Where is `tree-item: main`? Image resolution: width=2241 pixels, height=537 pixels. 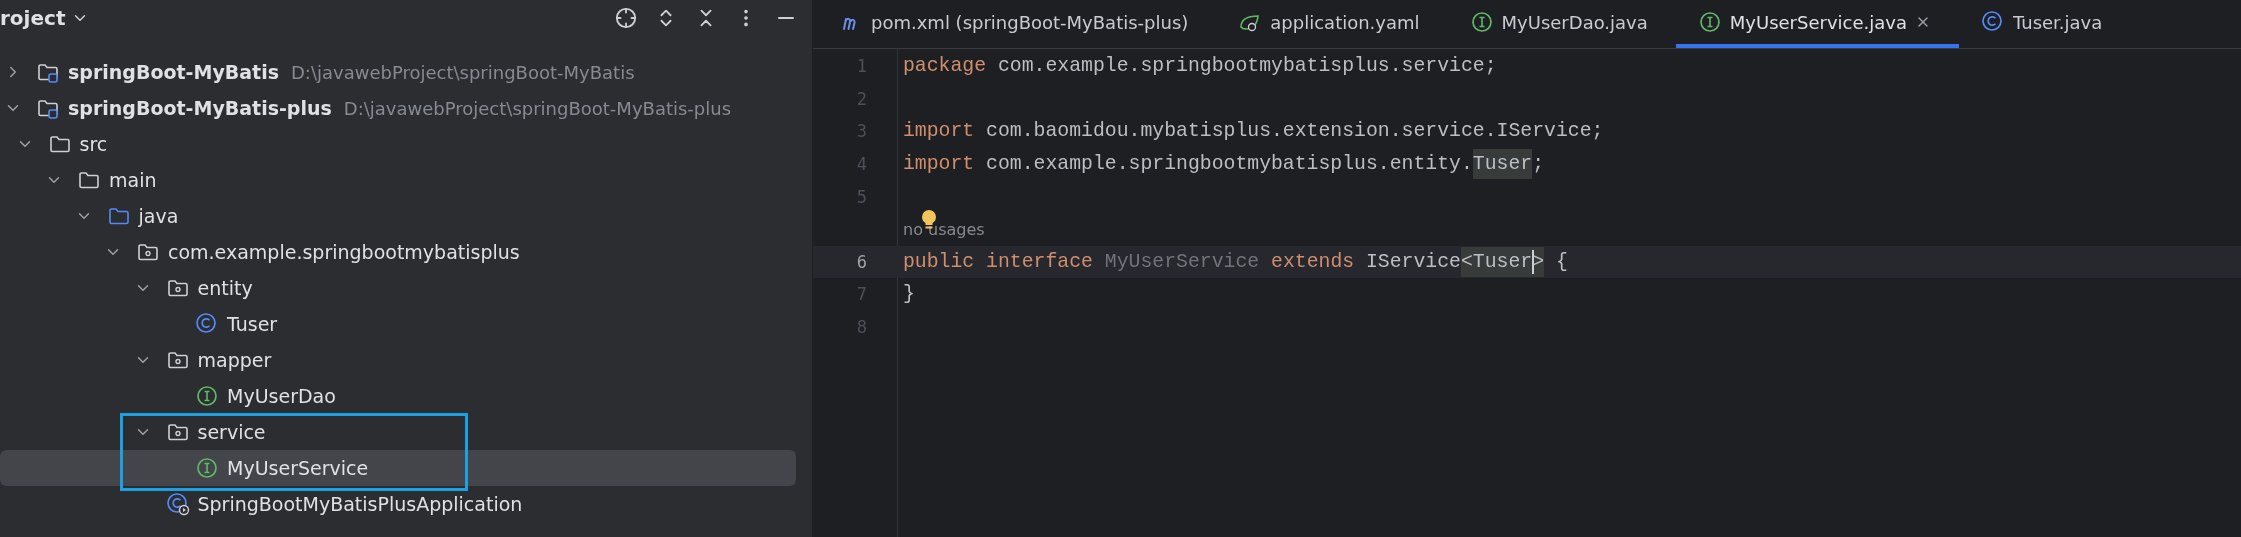
tree-item: main is located at coordinates (398, 180).